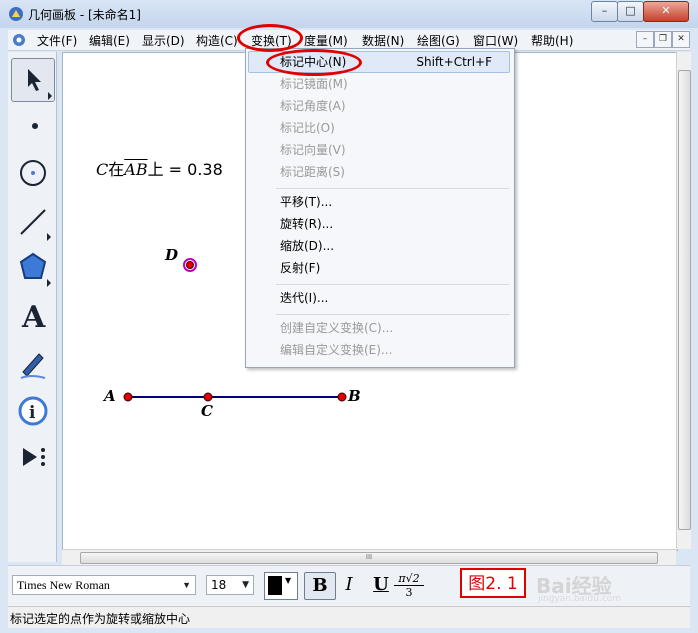  What do you see at coordinates (438, 40) in the screenshot?
I see `menu-graph: 绘图(G)` at bounding box center [438, 40].